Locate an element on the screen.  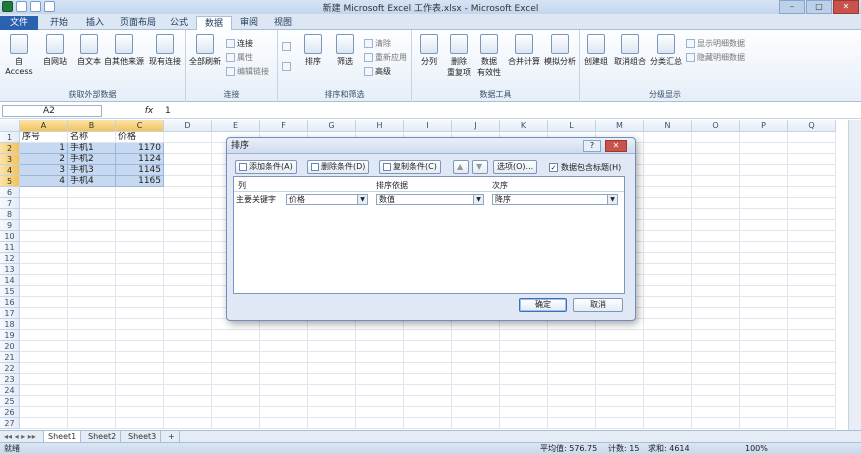
text-to-columns-button: 分列 is located at coordinates (429, 50).